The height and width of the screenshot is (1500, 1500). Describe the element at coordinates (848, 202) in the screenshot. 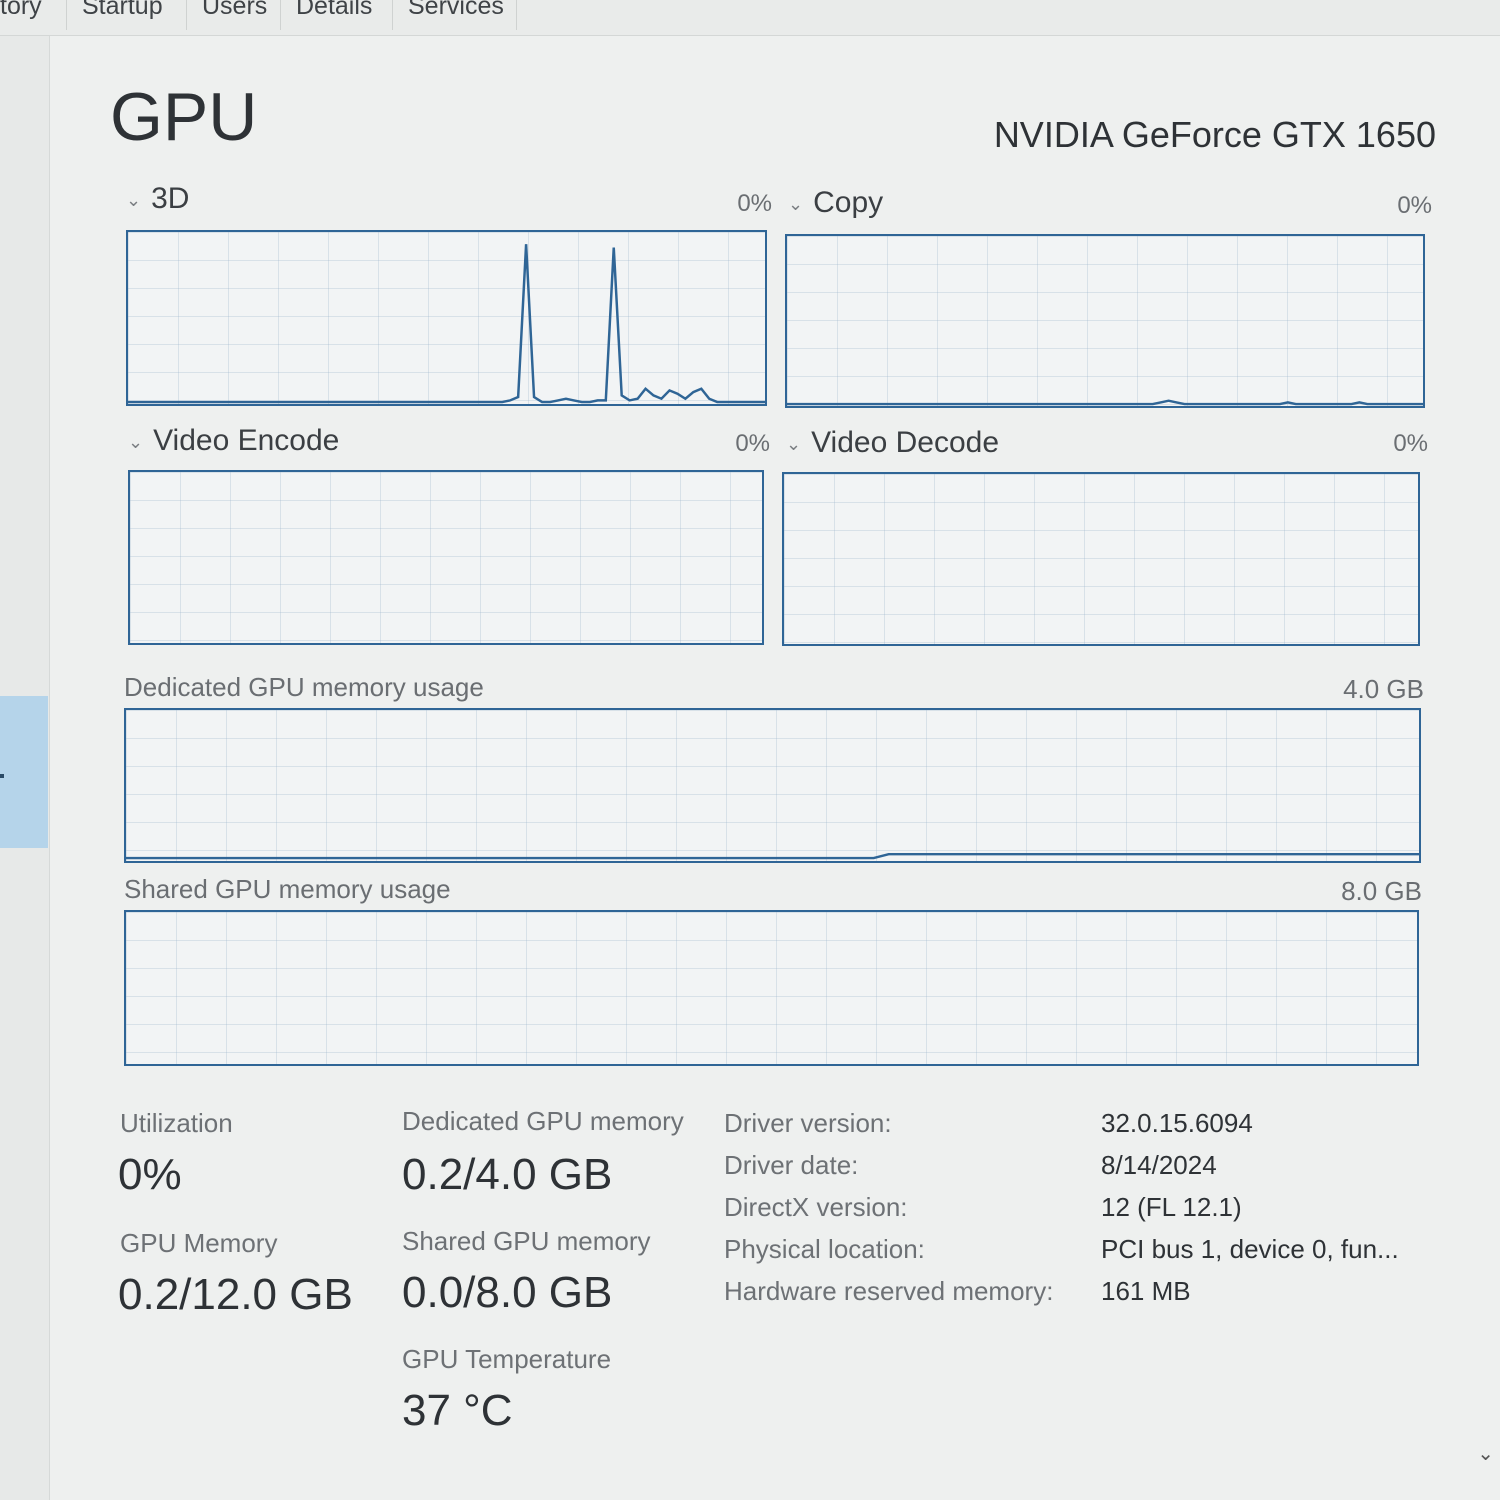

I see `engine-label: Copy` at that location.